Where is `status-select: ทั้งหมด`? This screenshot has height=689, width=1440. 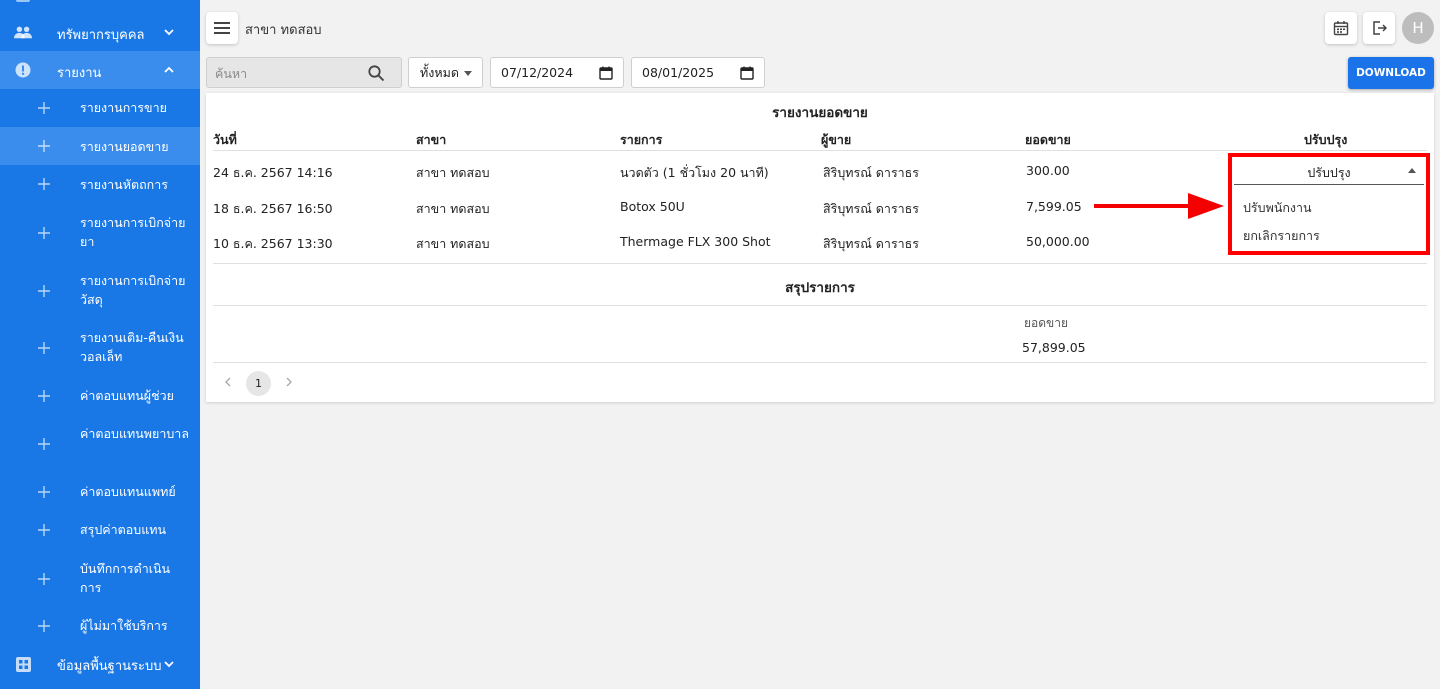
status-select: ทั้งหมด is located at coordinates (445, 72).